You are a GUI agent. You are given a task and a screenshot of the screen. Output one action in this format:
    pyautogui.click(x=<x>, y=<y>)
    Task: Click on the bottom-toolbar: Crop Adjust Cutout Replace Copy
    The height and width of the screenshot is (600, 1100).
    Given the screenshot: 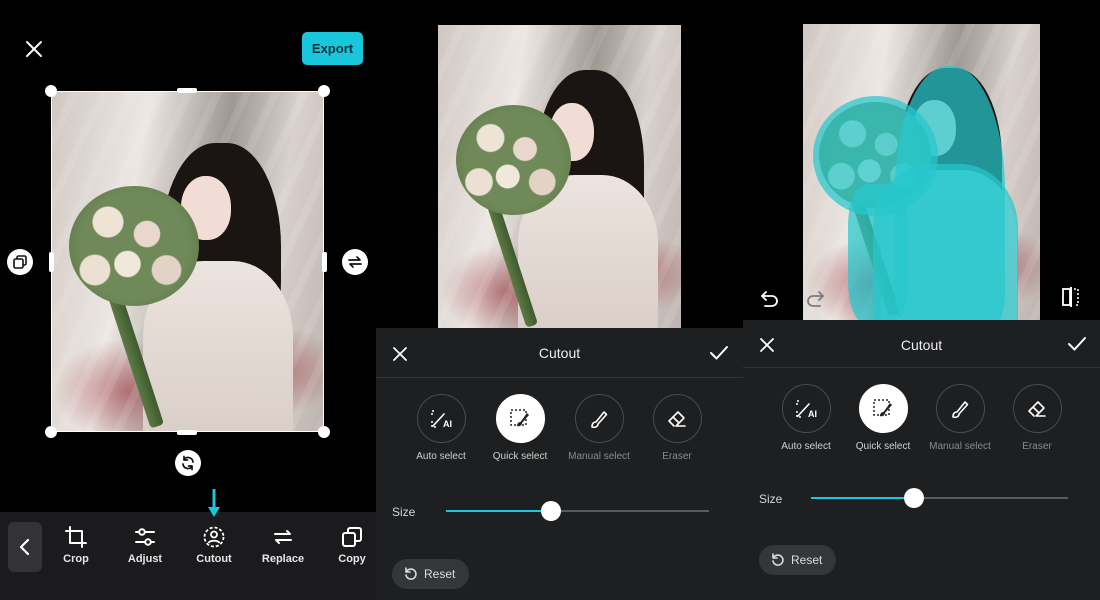 What is the action you would take?
    pyautogui.click(x=188, y=556)
    